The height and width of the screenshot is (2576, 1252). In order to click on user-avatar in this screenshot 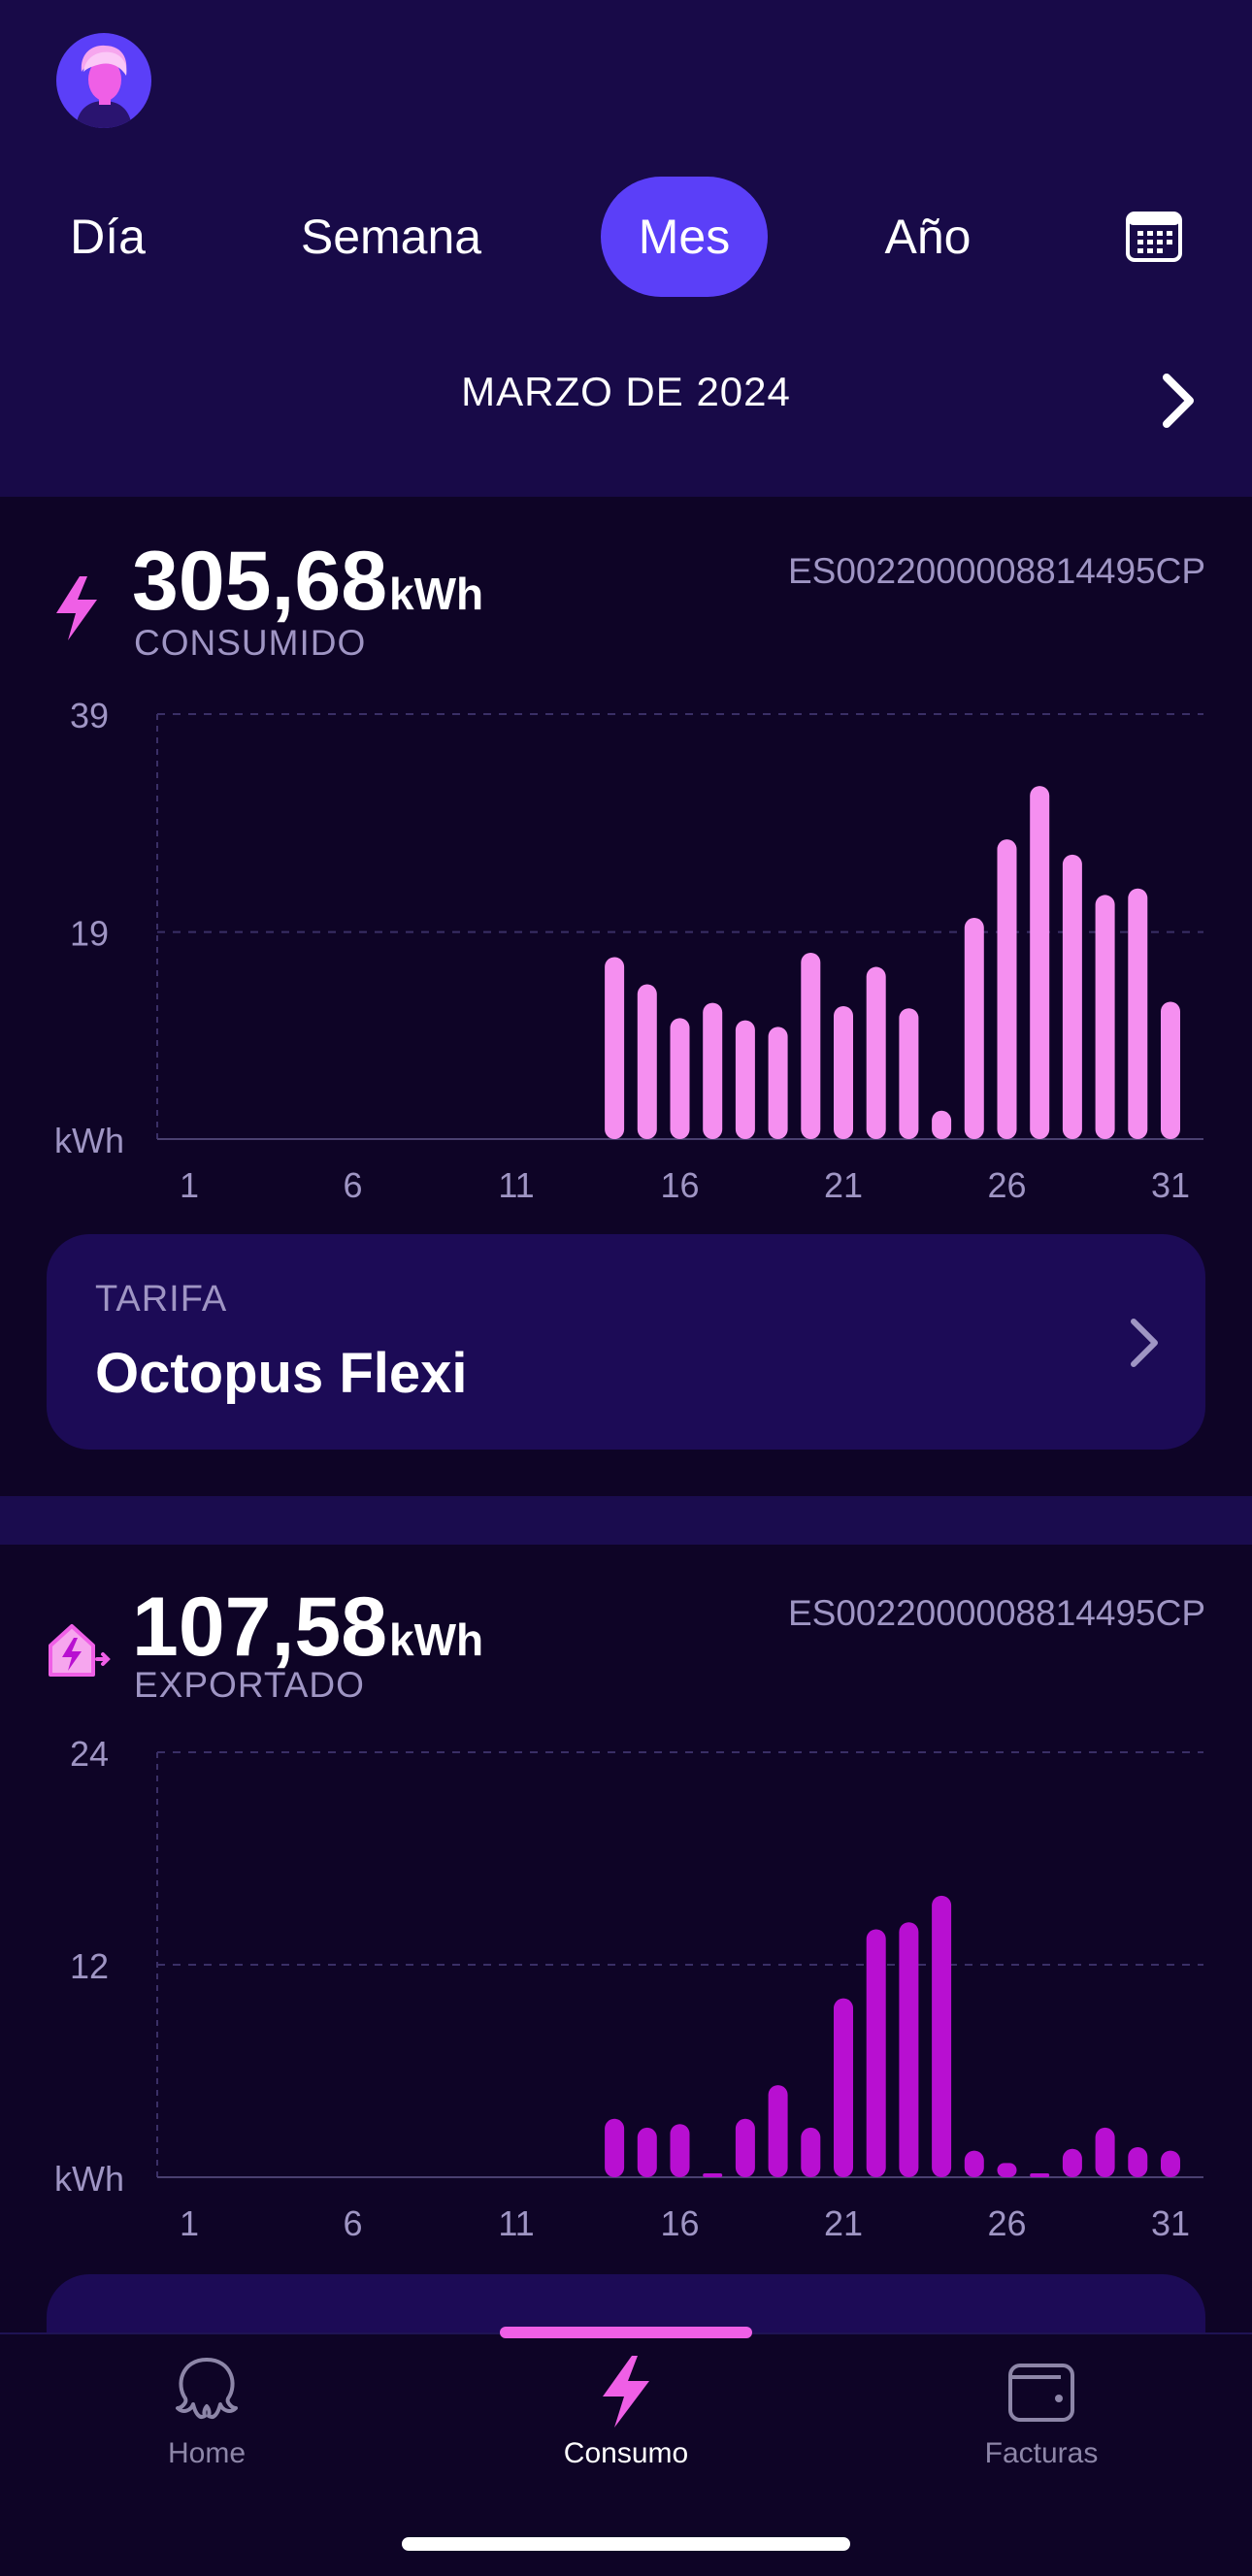, I will do `click(103, 80)`.